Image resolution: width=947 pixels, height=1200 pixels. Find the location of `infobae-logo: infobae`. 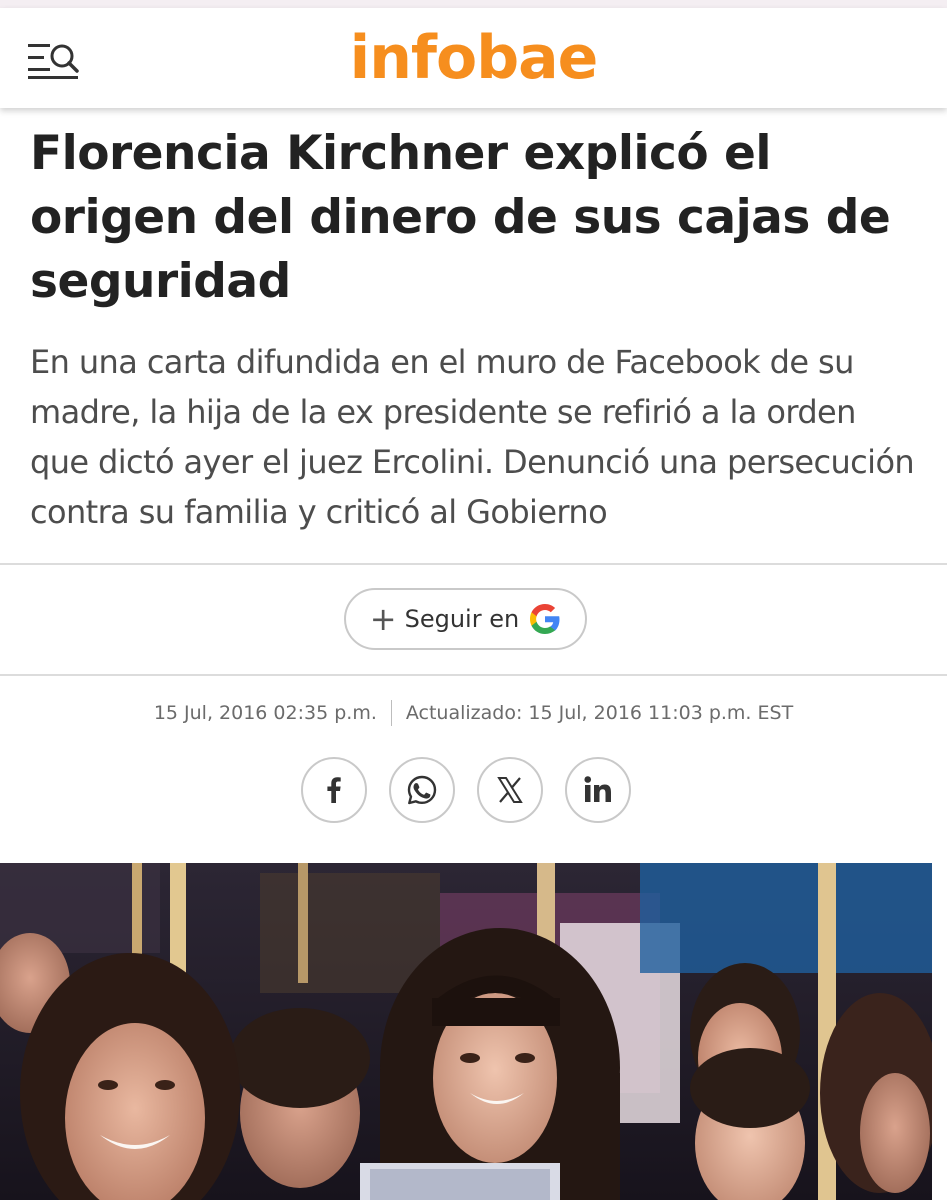

infobae-logo: infobae is located at coordinates (473, 58).